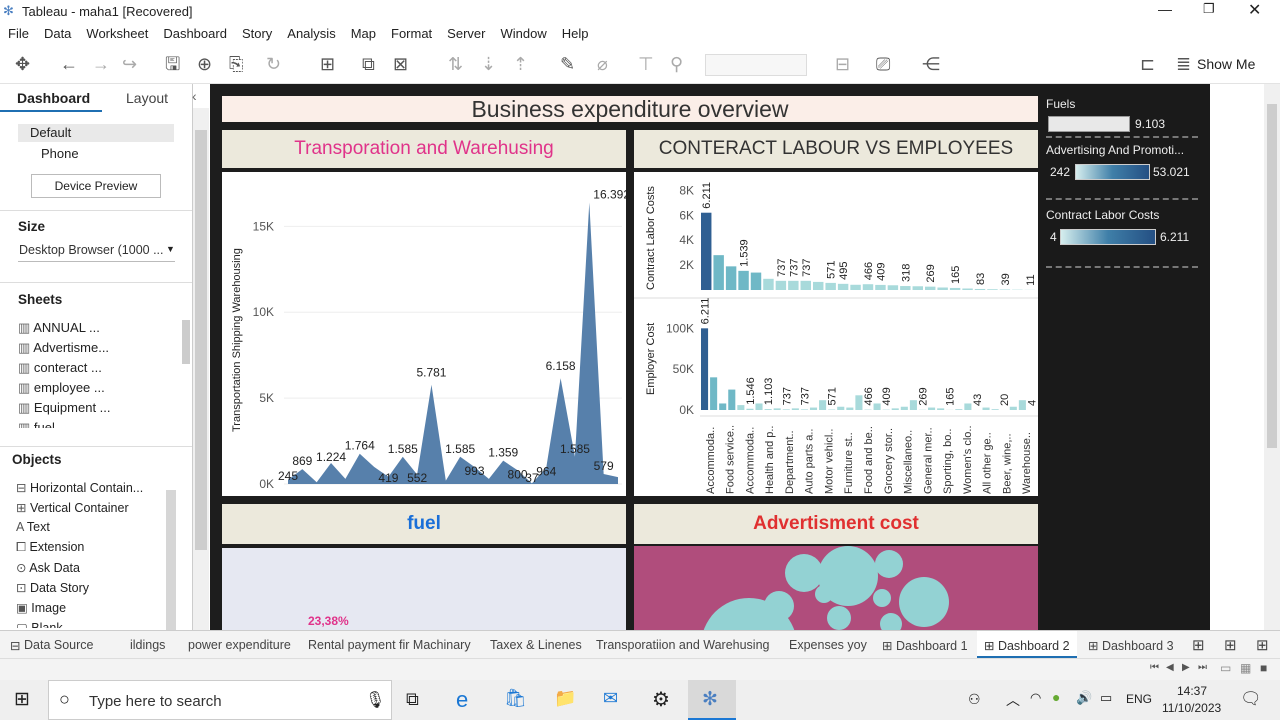 Image resolution: width=1280 pixels, height=720 pixels. I want to click on taskbar-search-box: ○ Type here to search 🎙, so click(220, 700).